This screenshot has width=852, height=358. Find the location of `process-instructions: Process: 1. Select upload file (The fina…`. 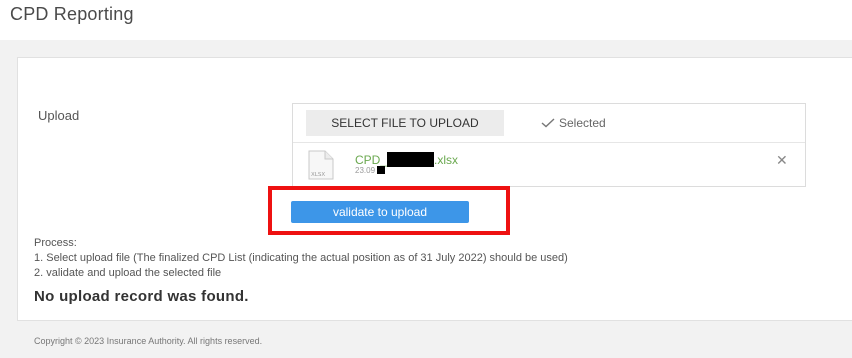

process-instructions: Process: 1. Select upload file (The fina… is located at coordinates (301, 258).